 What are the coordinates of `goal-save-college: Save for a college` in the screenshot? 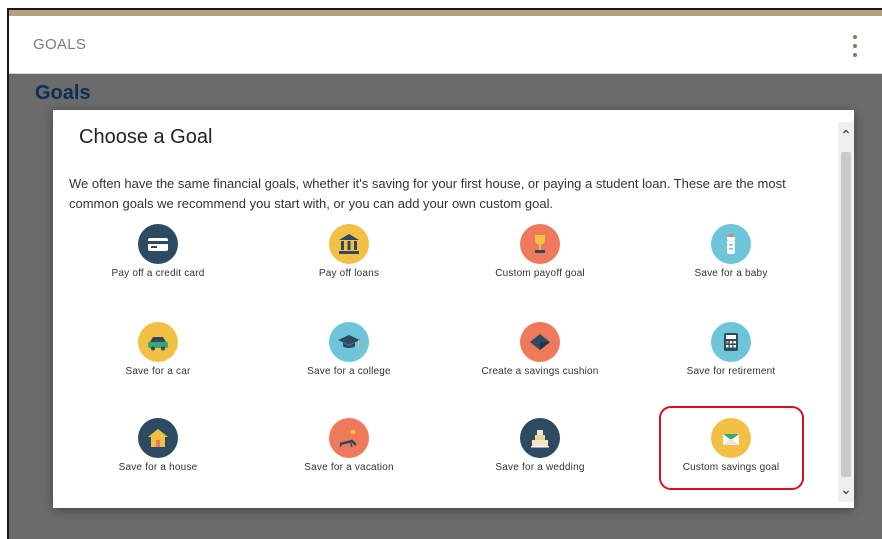 It's located at (349, 352).